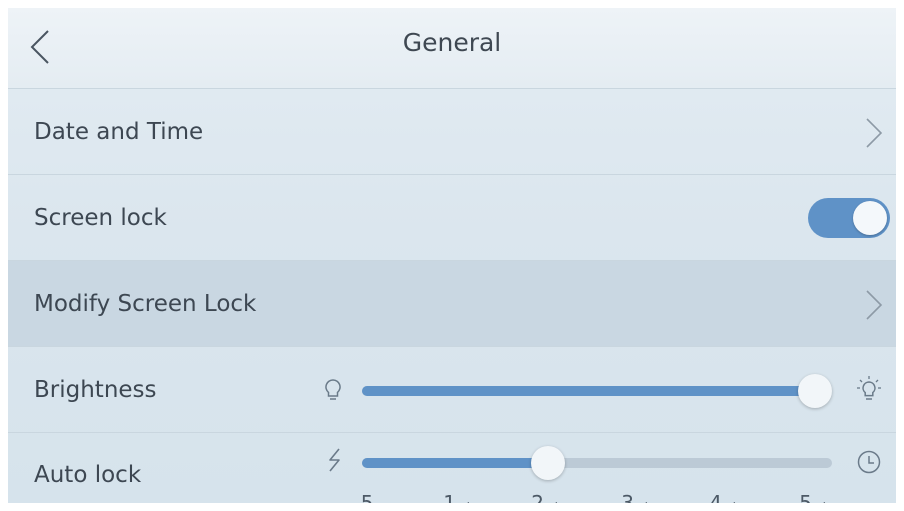 This screenshot has height=511, width=904. I want to click on page-title: General, so click(452, 42).